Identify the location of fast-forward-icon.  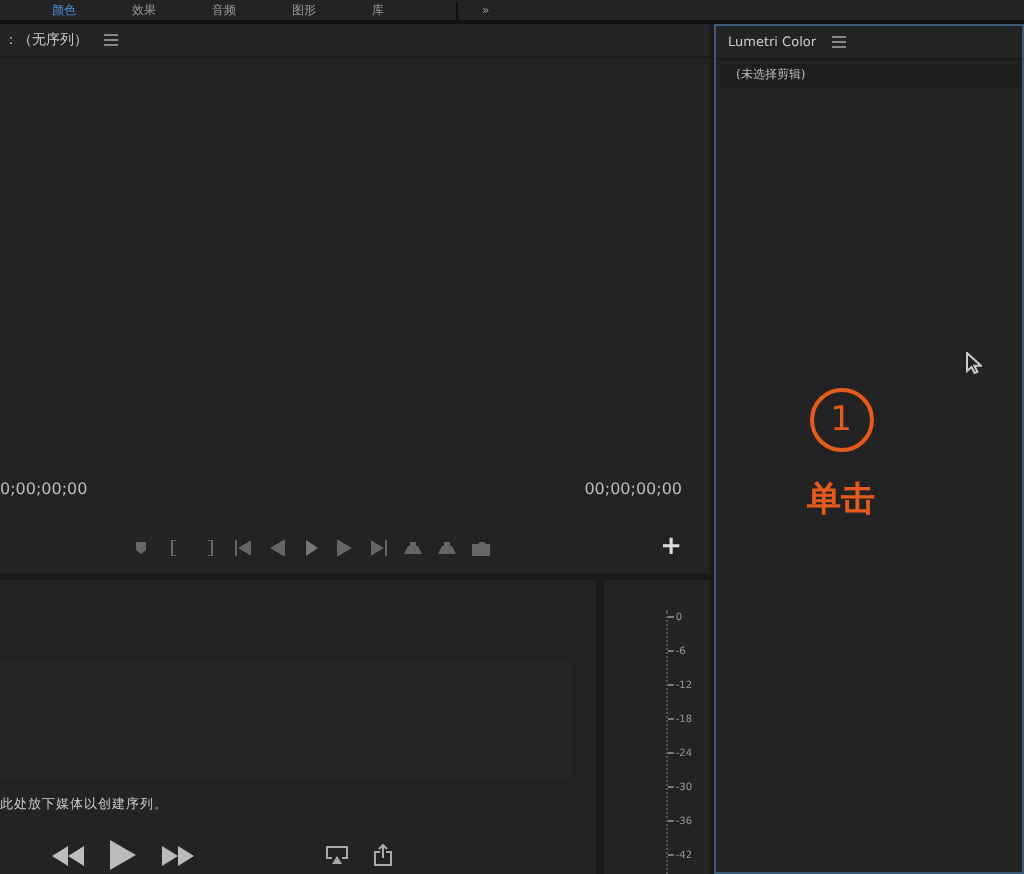
(178, 855).